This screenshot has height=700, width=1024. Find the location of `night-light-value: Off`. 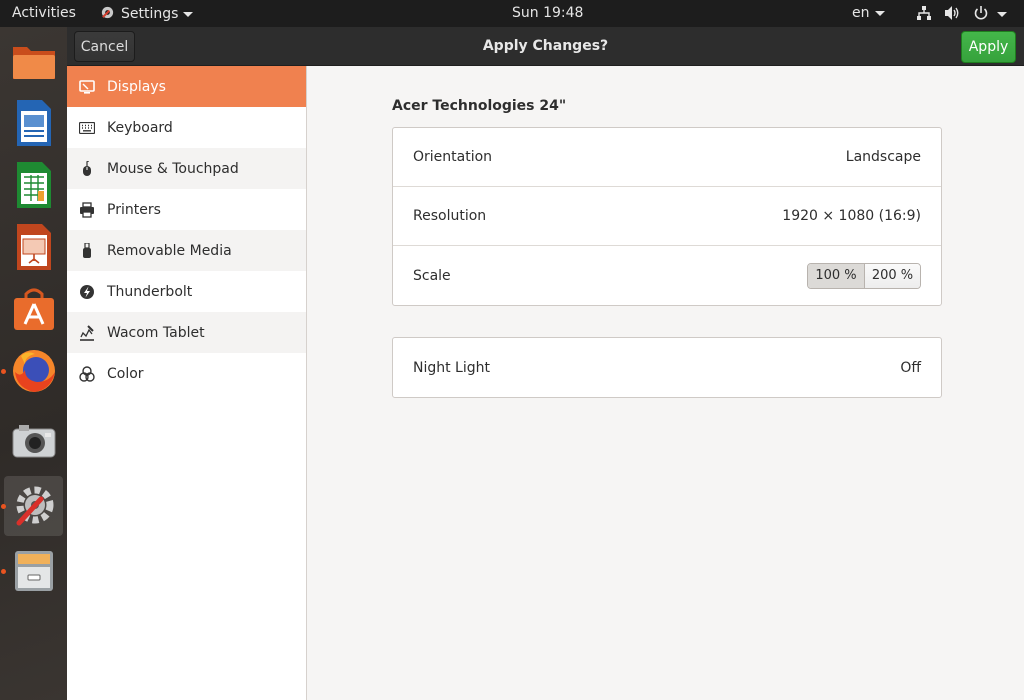

night-light-value: Off is located at coordinates (910, 367).